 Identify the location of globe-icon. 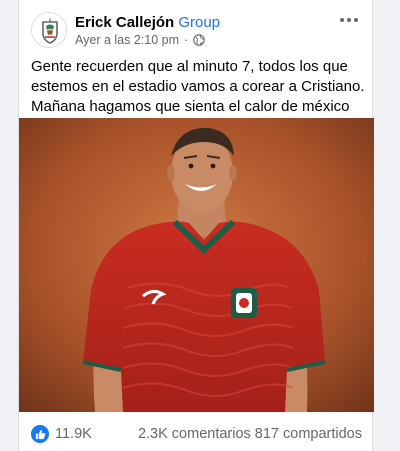
(199, 40).